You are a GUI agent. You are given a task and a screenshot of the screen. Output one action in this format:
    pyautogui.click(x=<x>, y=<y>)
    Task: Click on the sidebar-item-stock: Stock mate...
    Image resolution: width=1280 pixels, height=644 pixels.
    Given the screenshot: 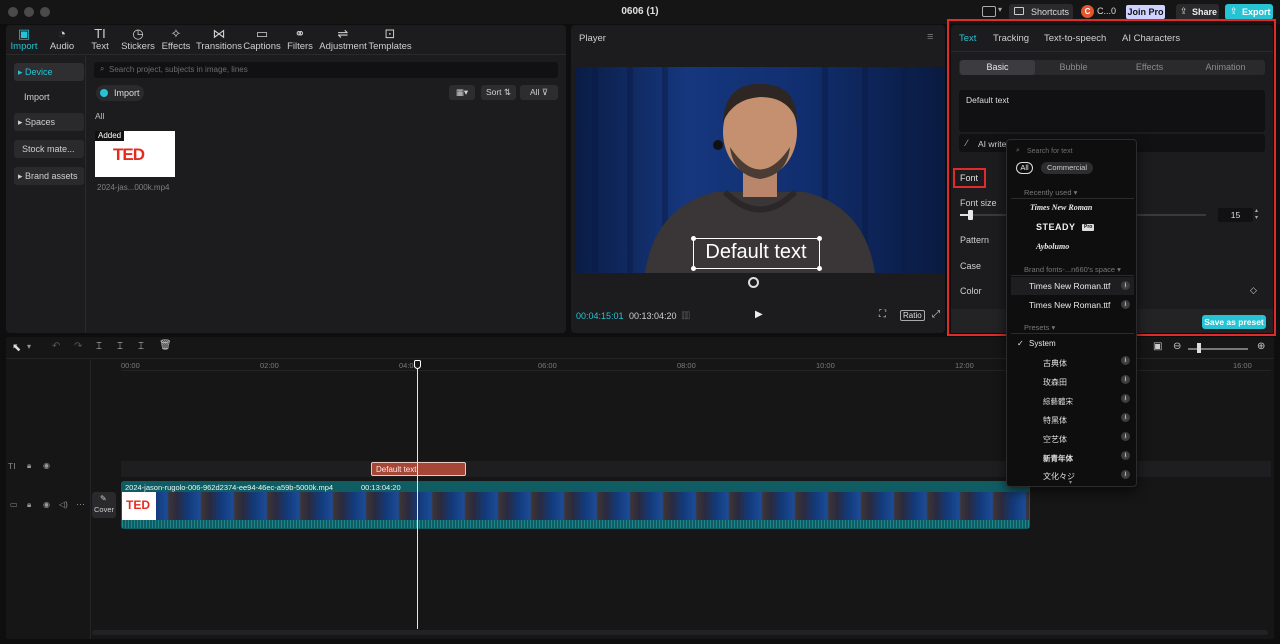 What is the action you would take?
    pyautogui.click(x=49, y=149)
    